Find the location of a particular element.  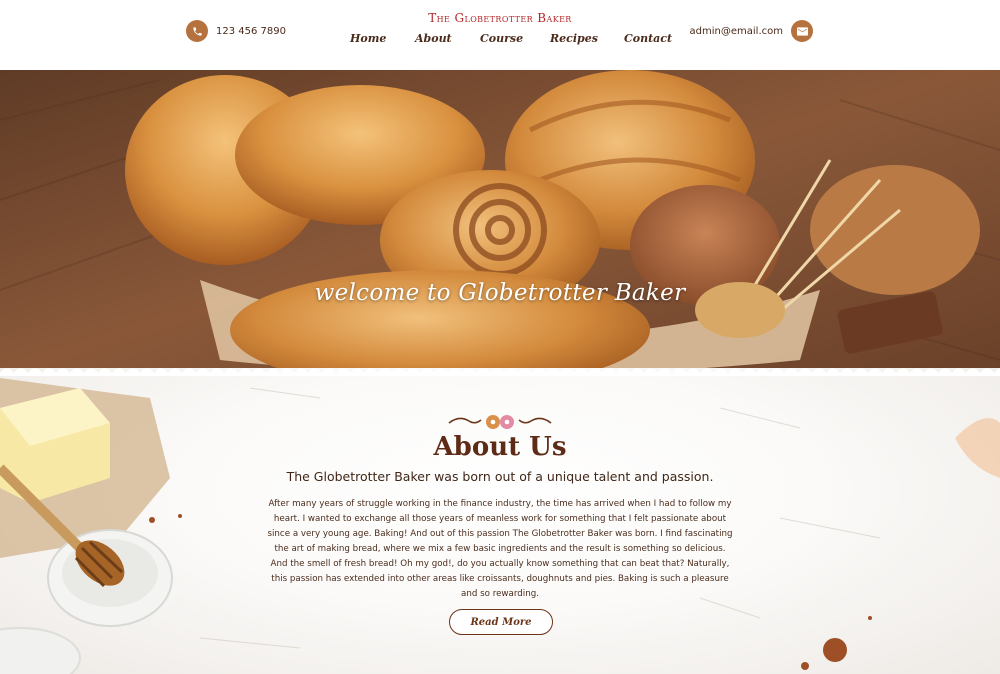

envelope-icon is located at coordinates (802, 31).